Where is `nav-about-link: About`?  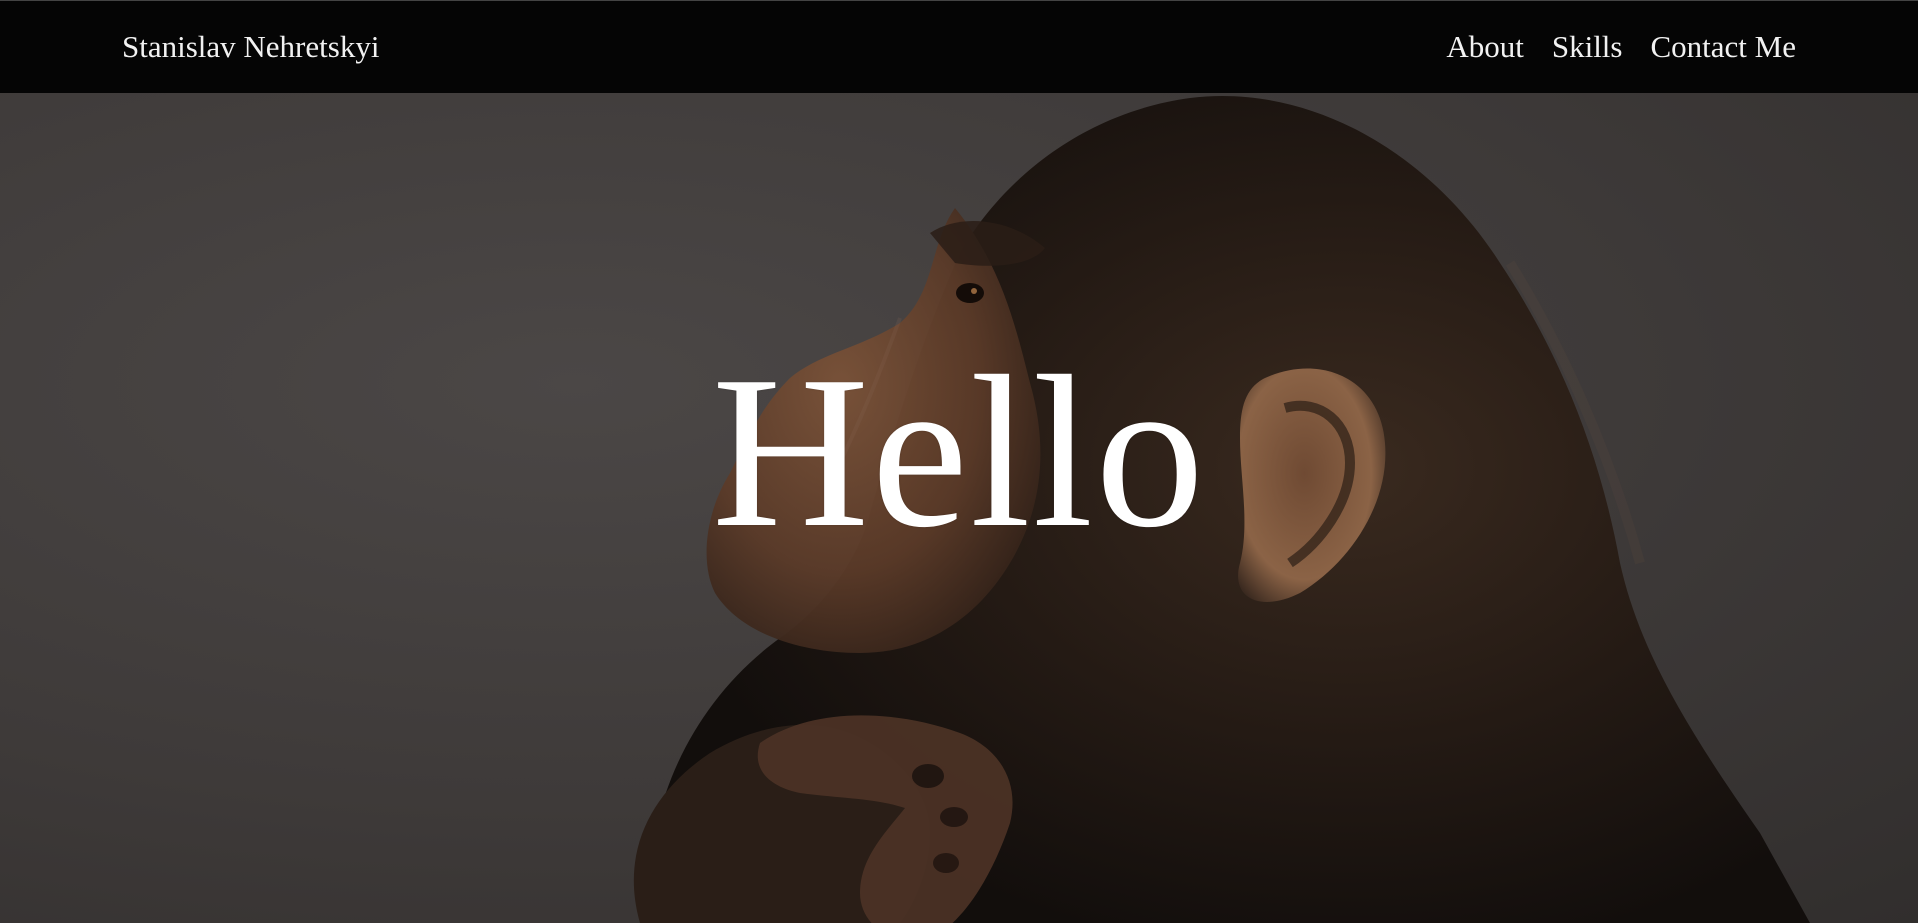 nav-about-link: About is located at coordinates (1485, 47).